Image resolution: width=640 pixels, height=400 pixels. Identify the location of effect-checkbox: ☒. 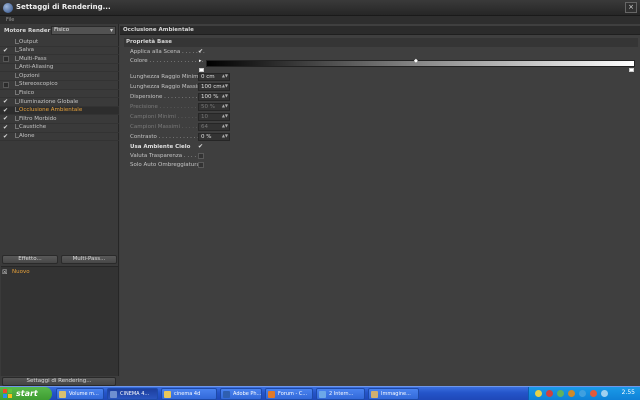
(4, 272).